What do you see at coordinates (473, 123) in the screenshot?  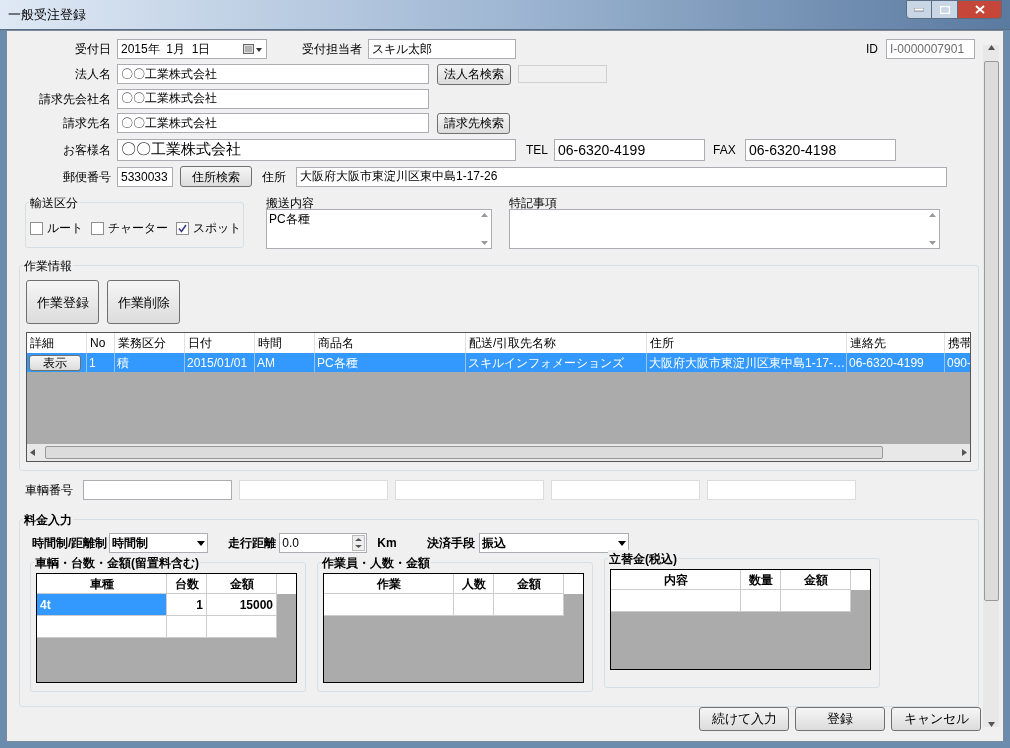 I see `search-button: 請求先検索` at bounding box center [473, 123].